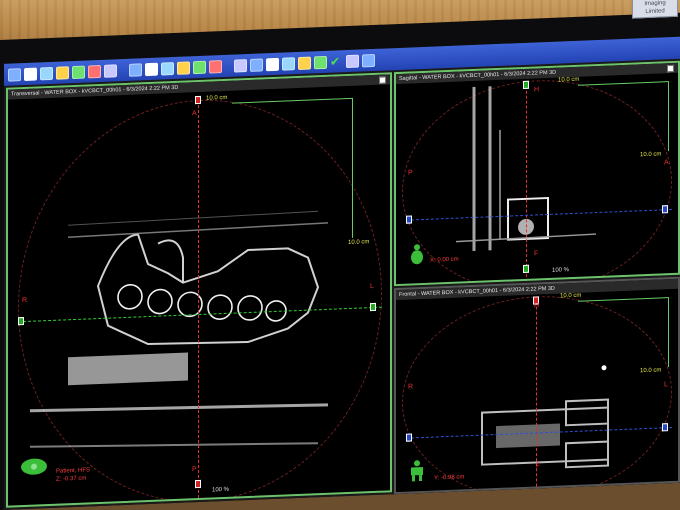 The image size is (680, 510). I want to click on badge-line-2: Limited, so click(655, 12).